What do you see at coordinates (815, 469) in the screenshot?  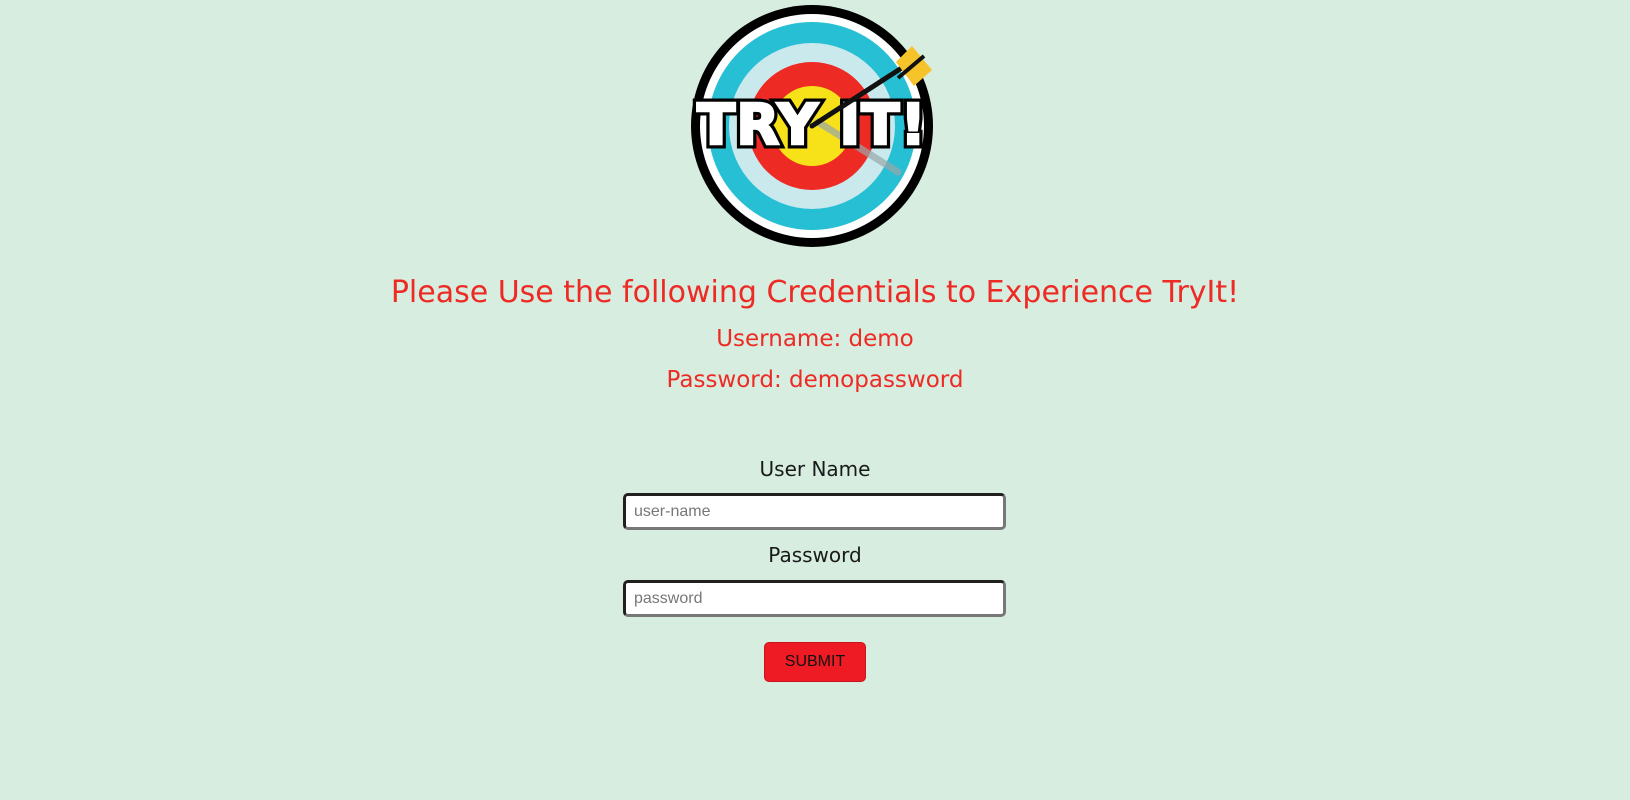 I see `username-label: User Name` at bounding box center [815, 469].